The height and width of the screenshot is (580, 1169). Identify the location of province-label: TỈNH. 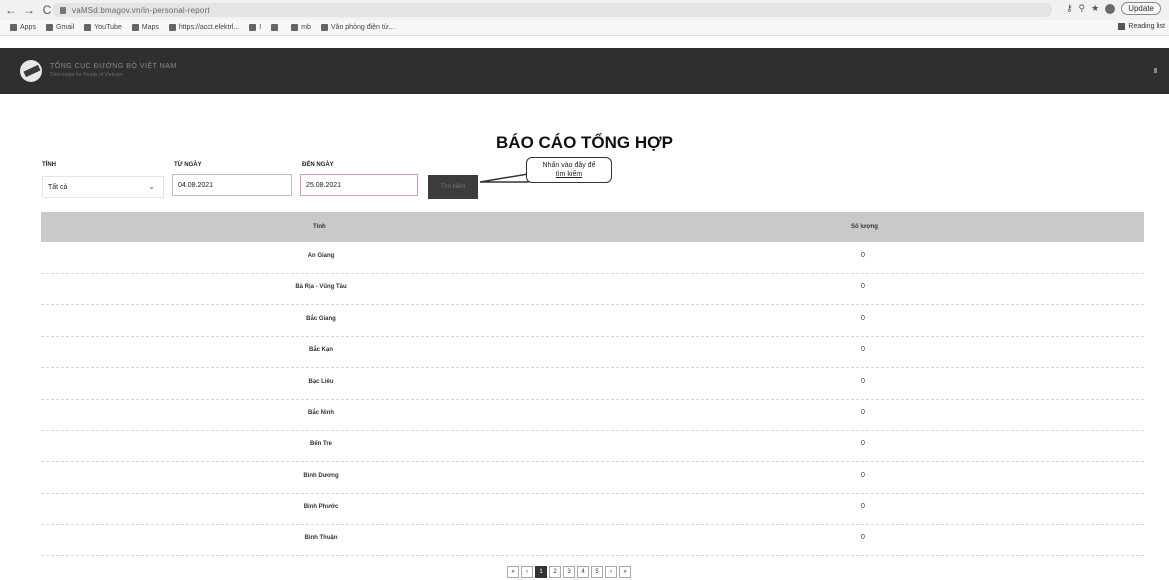
(49, 165).